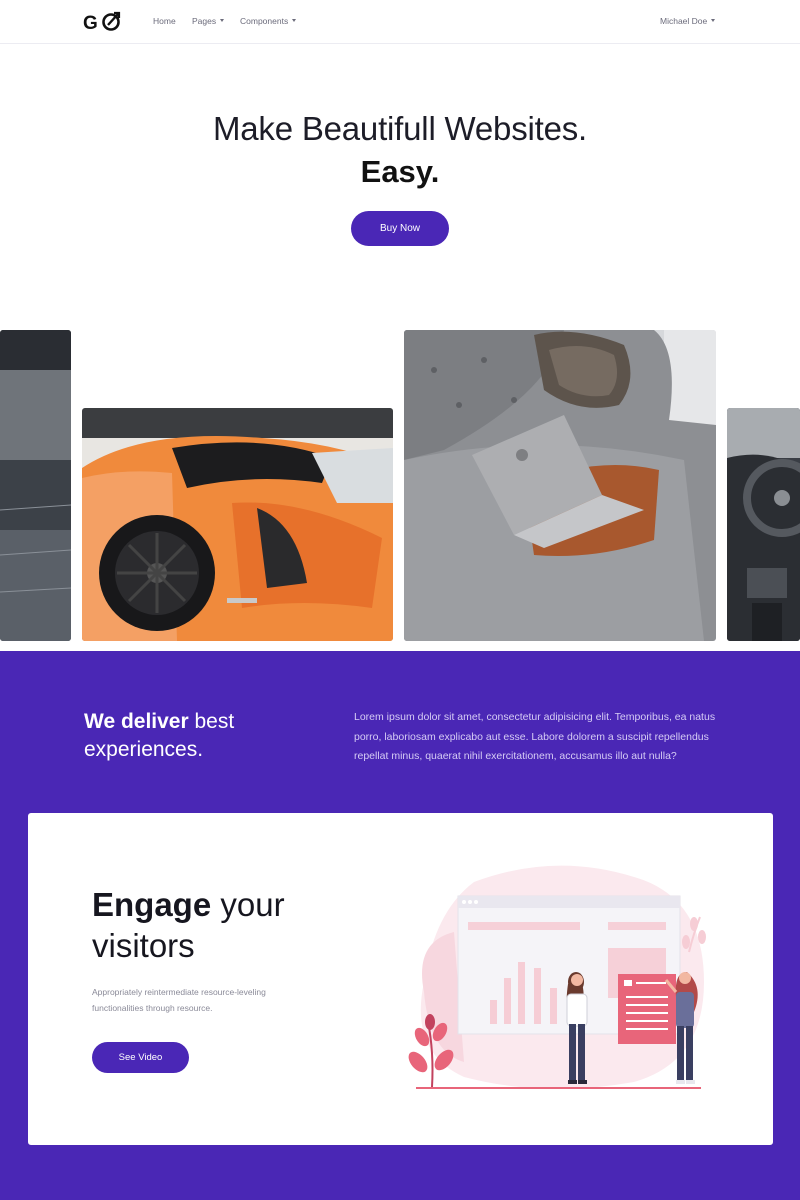 This screenshot has height=1200, width=800. Describe the element at coordinates (103, 22) in the screenshot. I see `go-logo: G` at that location.